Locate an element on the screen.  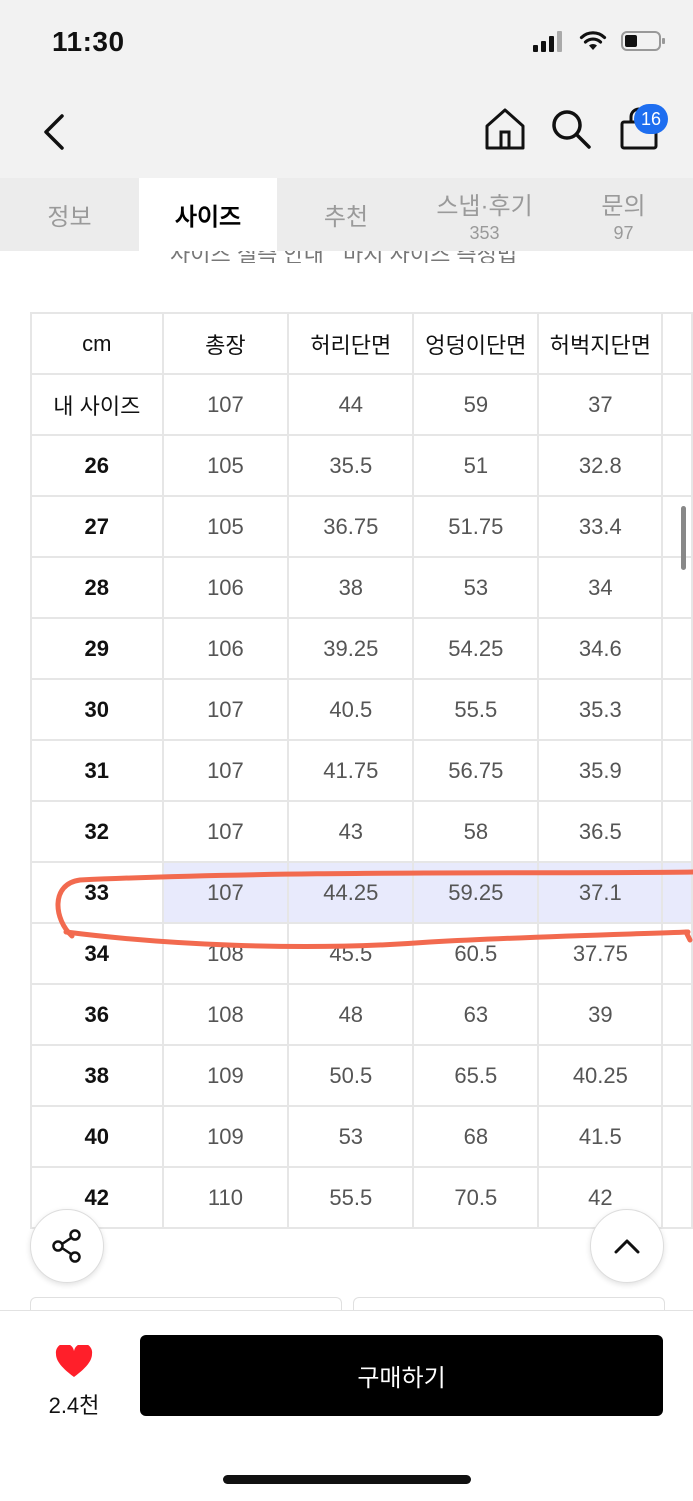
share-button is located at coordinates (67, 1246).